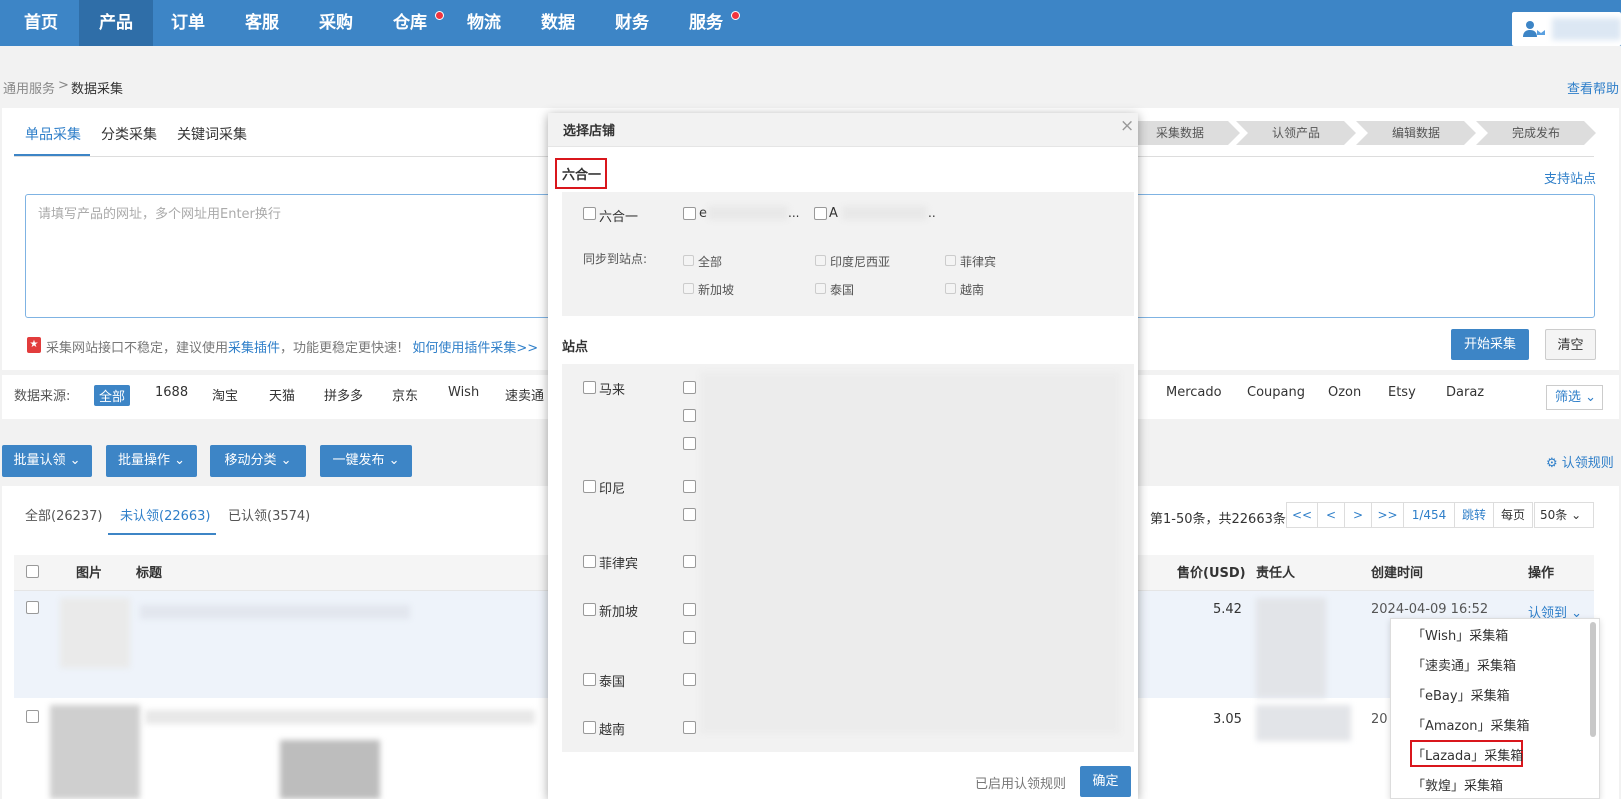 The image size is (1621, 799). What do you see at coordinates (282, 394) in the screenshot?
I see `source-tmall: 天猫` at bounding box center [282, 394].